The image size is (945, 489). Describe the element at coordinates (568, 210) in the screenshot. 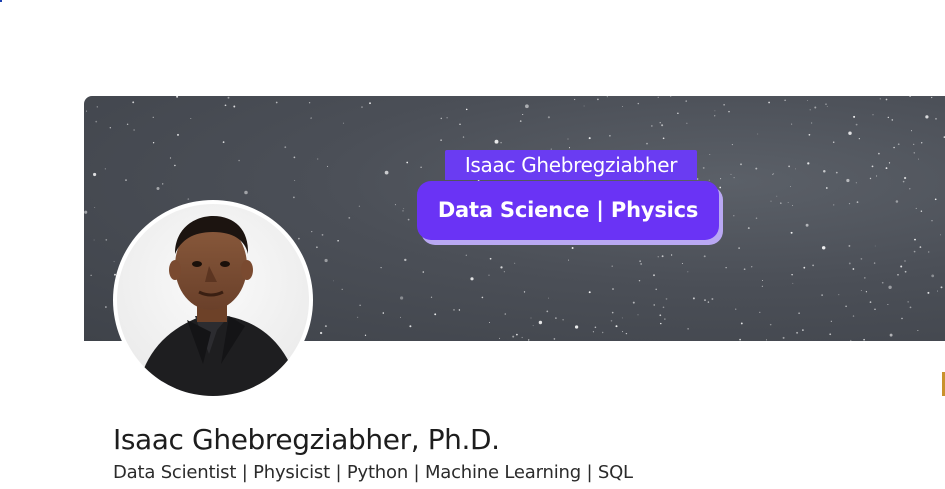

I see `banner-tagline: Data Science | Physics` at that location.